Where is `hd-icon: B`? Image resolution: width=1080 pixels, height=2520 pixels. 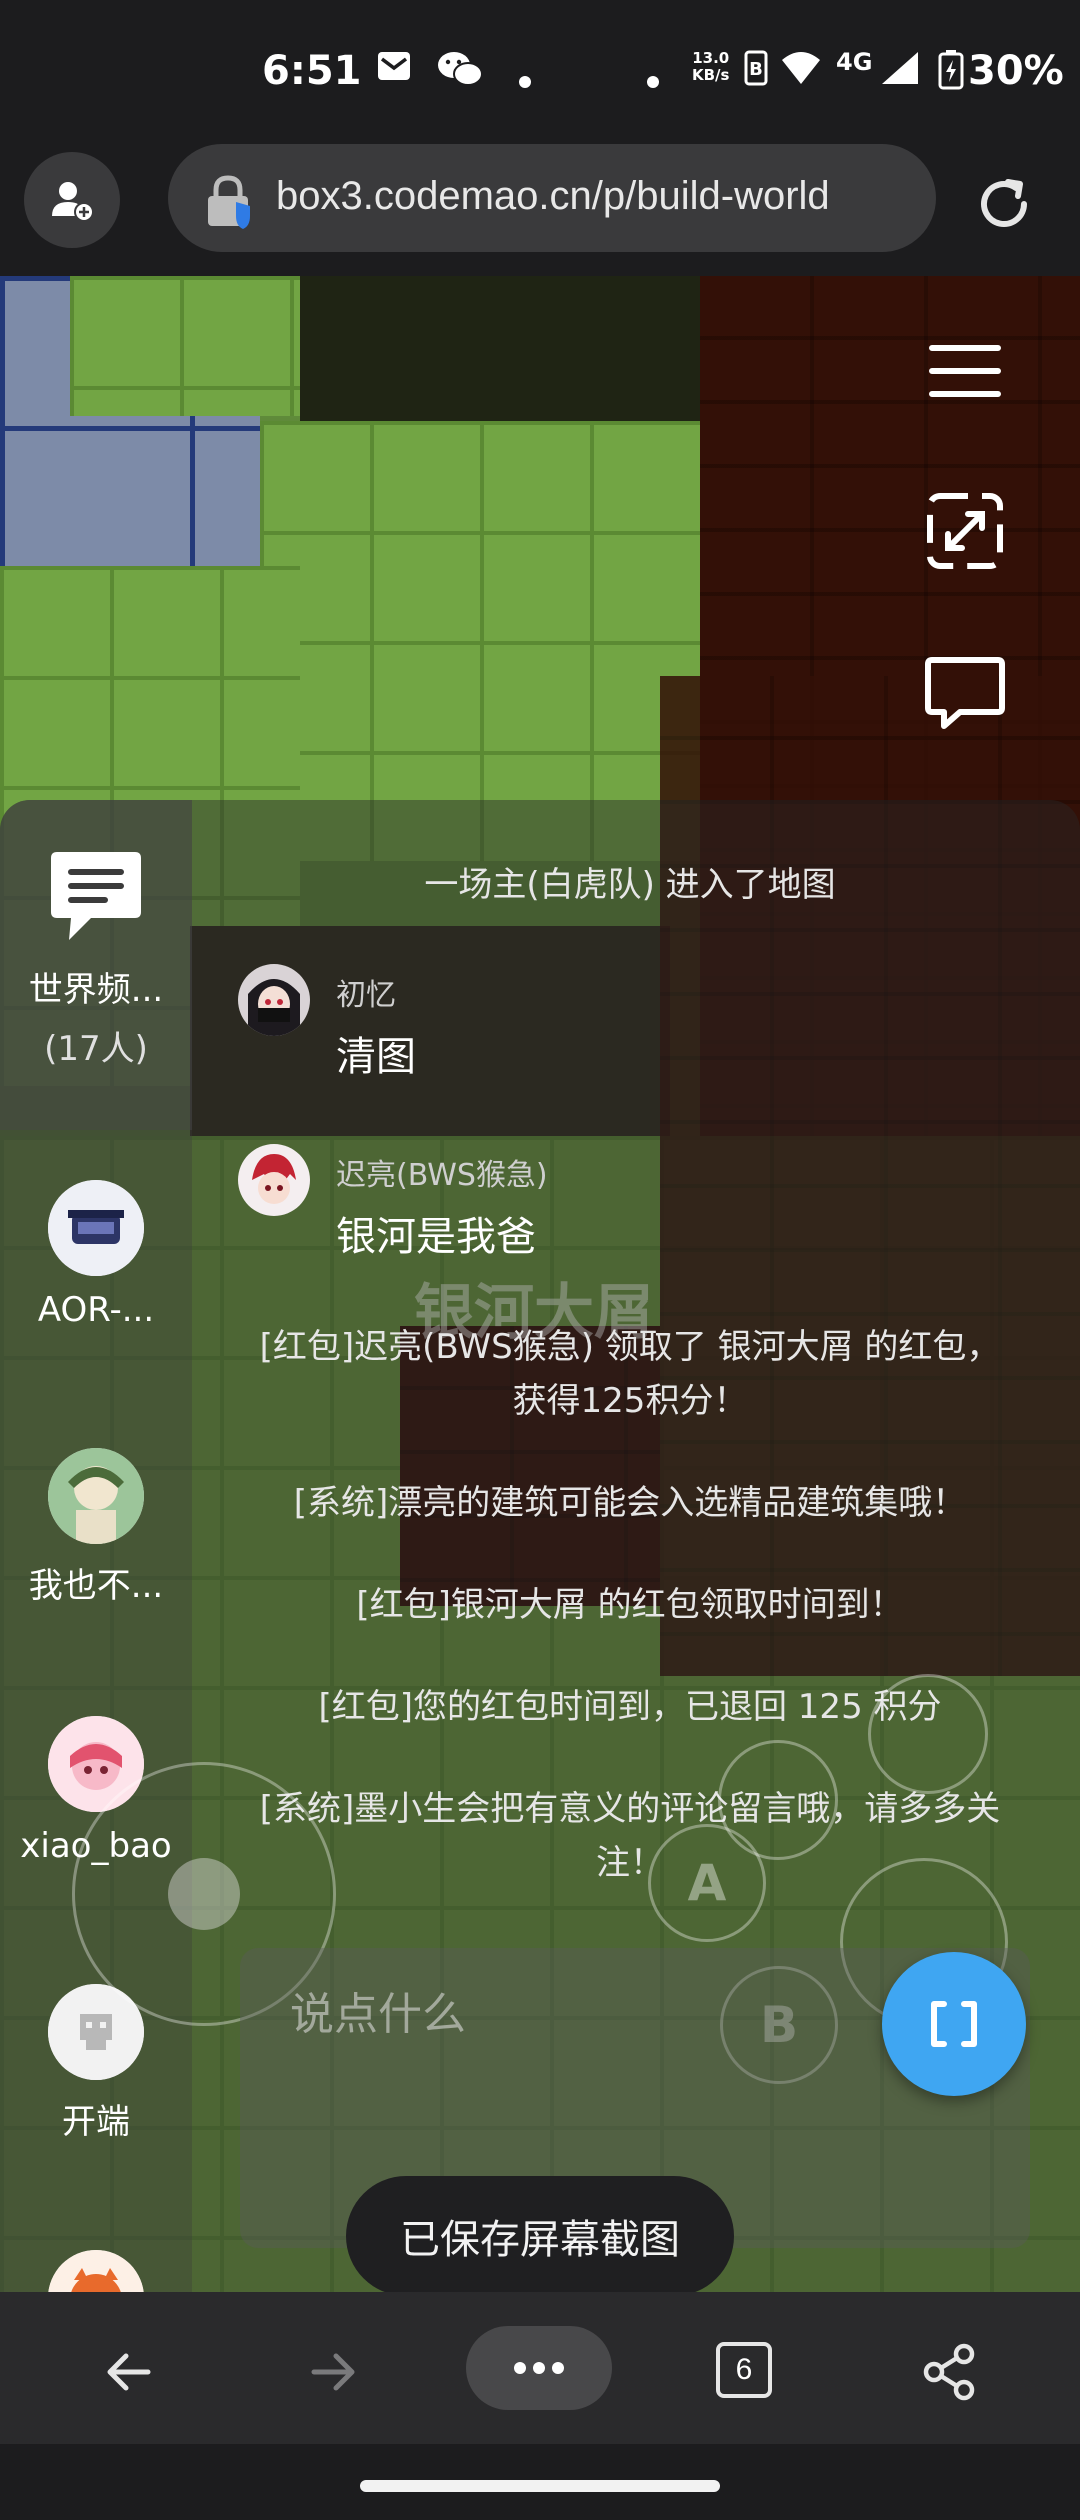
hd-icon: B is located at coordinates (756, 72).